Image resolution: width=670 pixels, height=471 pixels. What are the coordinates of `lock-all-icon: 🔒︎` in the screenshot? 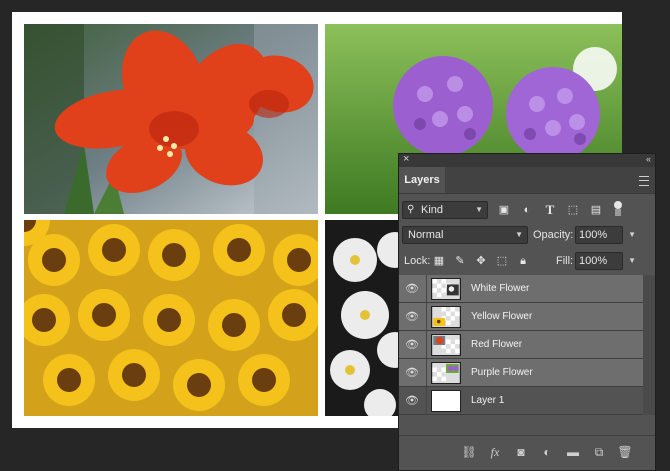 It's located at (523, 261).